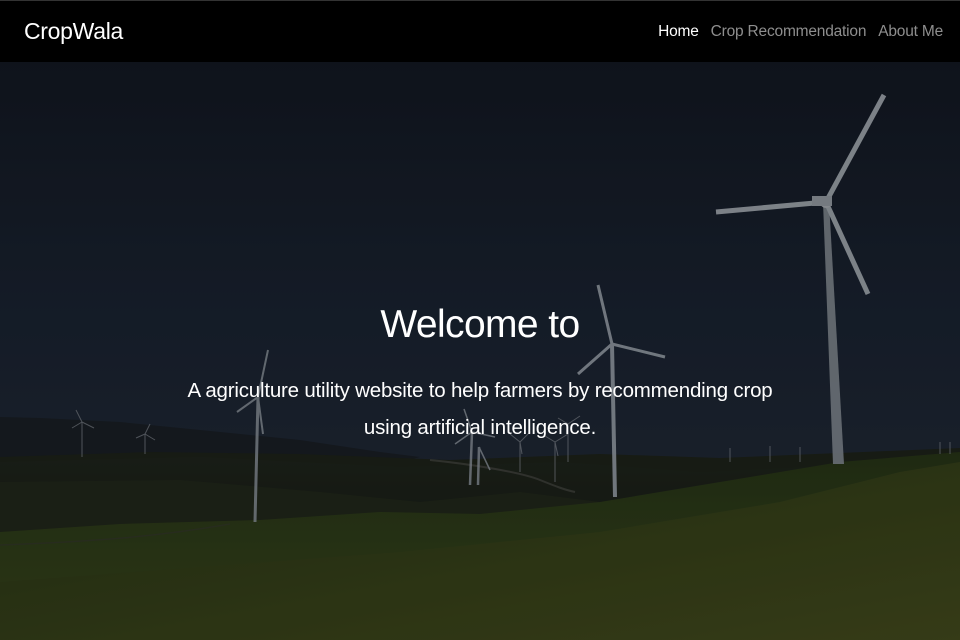 This screenshot has height=640, width=960. I want to click on nav-link-about-me: About Me, so click(910, 32).